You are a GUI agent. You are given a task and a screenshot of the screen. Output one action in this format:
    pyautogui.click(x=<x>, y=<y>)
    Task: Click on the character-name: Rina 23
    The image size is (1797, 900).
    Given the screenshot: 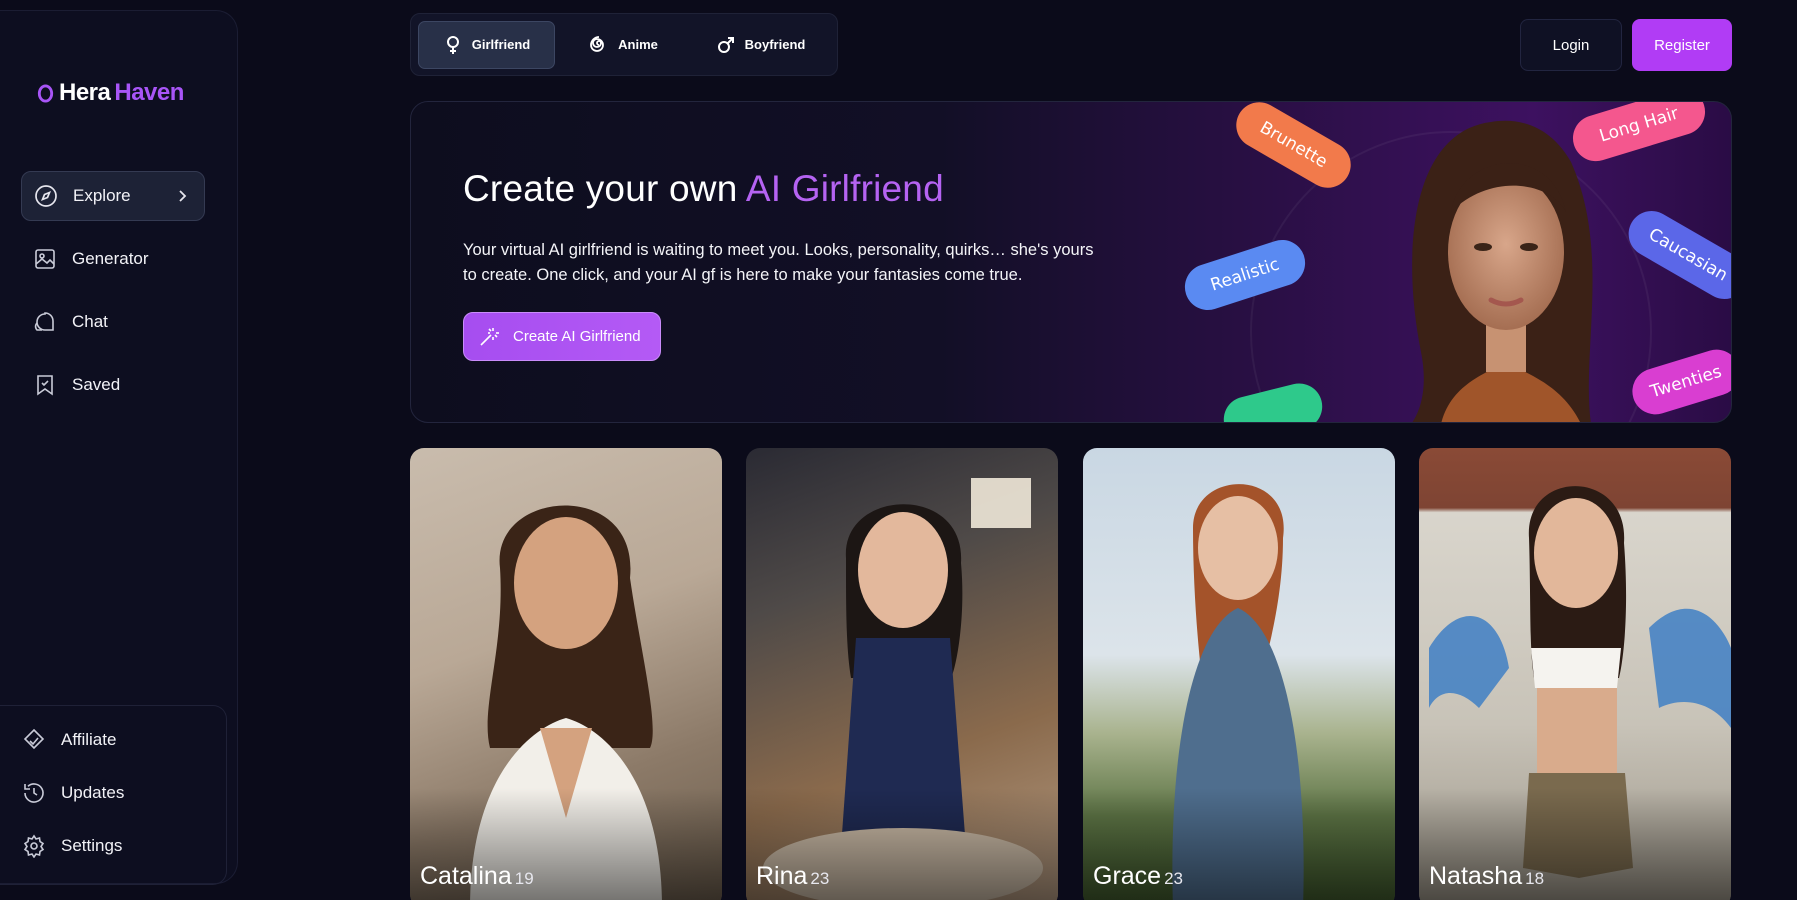 What is the action you would take?
    pyautogui.click(x=792, y=876)
    